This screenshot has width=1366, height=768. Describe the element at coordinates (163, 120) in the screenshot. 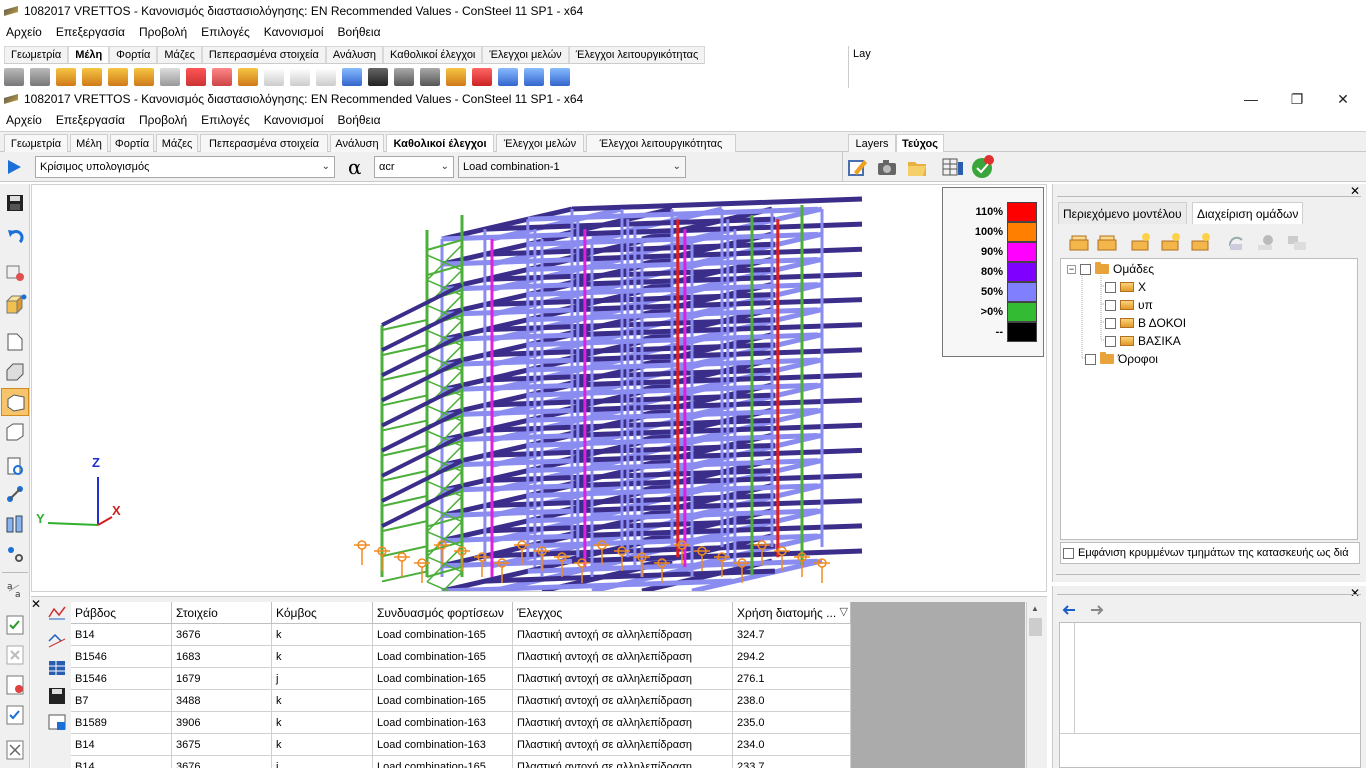

I see `menu-view: Προβολή` at that location.